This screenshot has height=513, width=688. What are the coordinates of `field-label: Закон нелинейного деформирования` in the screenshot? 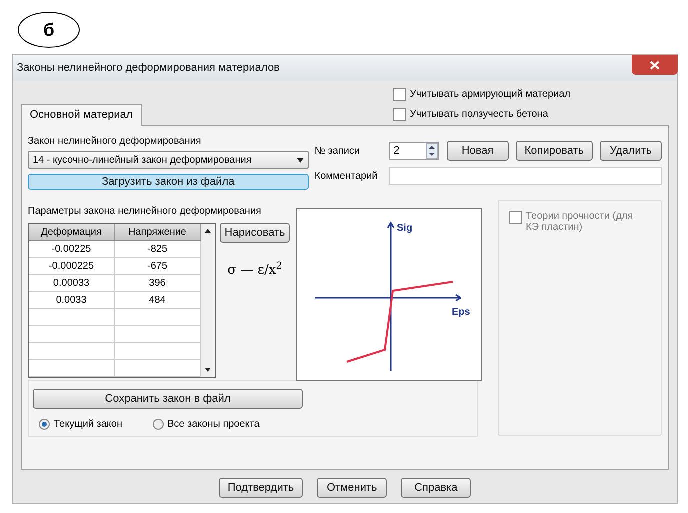 It's located at (115, 141).